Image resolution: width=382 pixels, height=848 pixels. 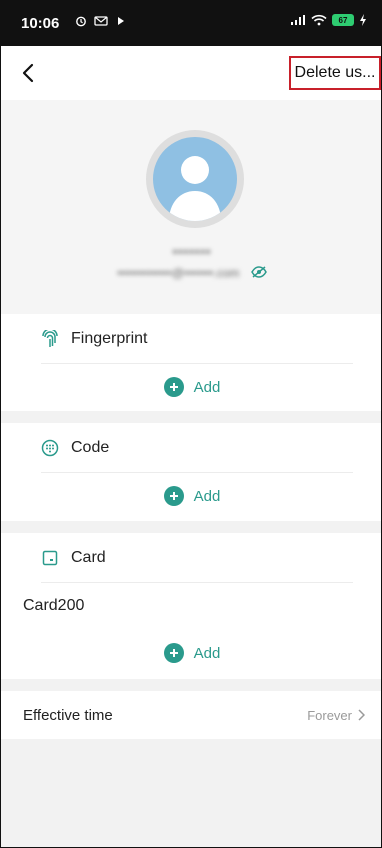 What do you see at coordinates (363, 20) in the screenshot?
I see `charging-icon` at bounding box center [363, 20].